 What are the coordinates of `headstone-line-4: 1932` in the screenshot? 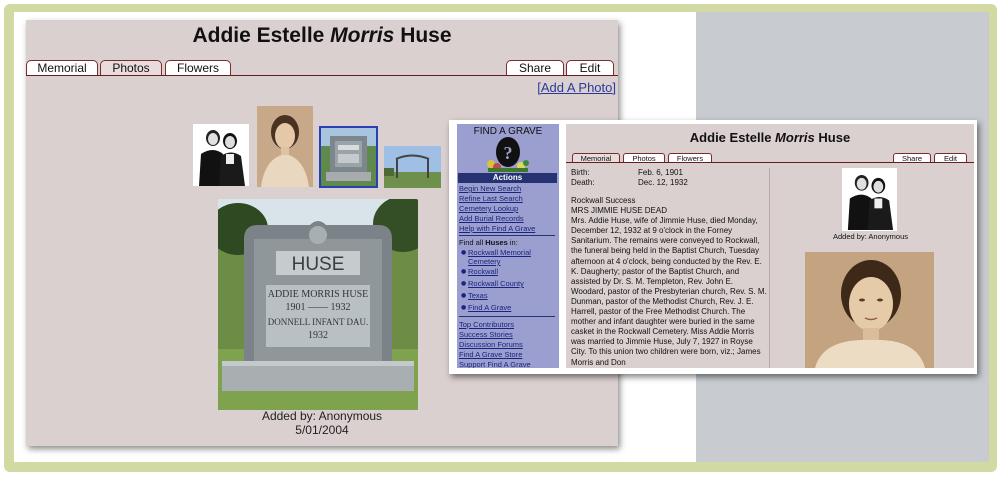 It's located at (318, 335).